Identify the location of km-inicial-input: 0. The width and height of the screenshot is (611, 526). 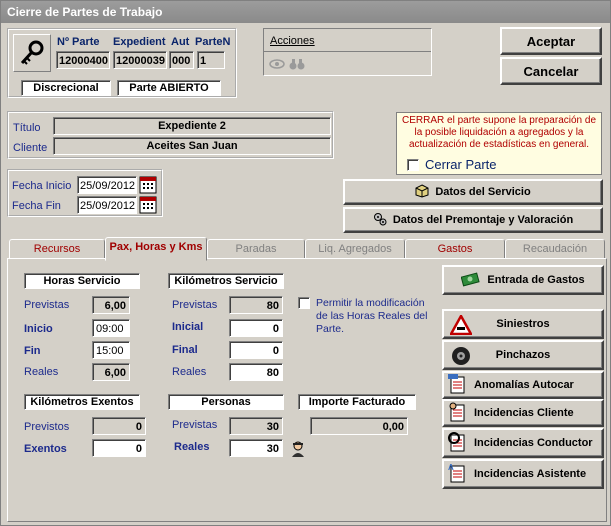
(256, 328).